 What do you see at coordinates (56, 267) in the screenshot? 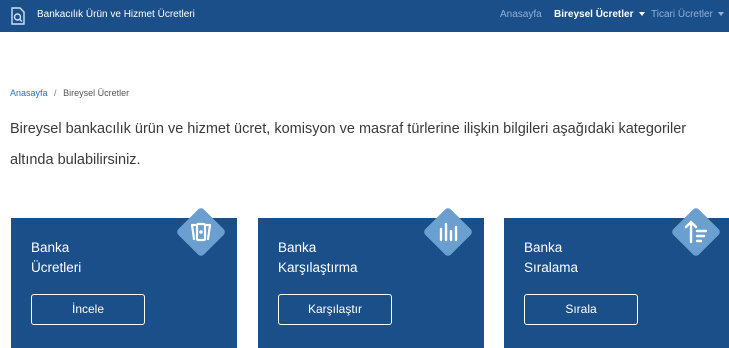
I see `card-title-line: Ücretleri` at bounding box center [56, 267].